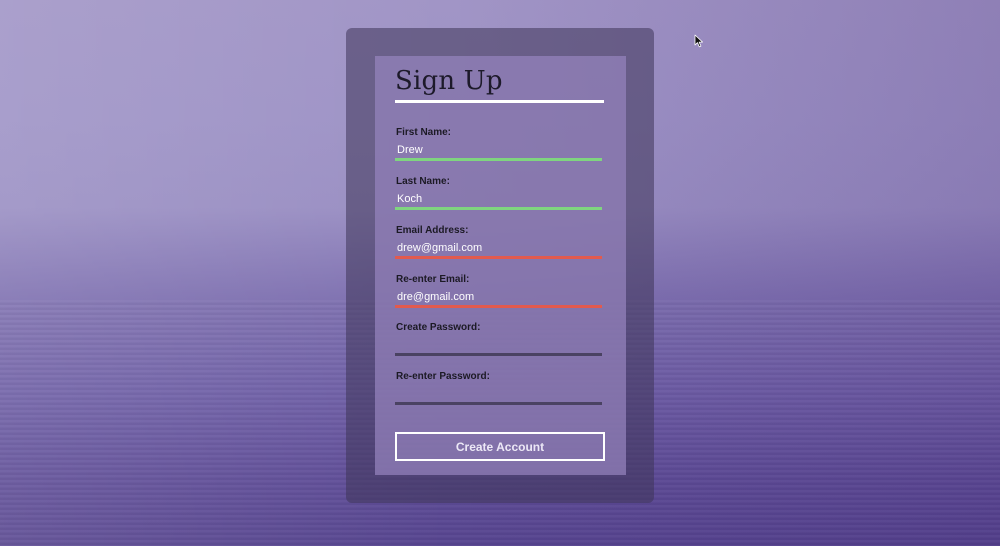 This screenshot has height=546, width=1000. I want to click on page-title: Sign Up, so click(449, 81).